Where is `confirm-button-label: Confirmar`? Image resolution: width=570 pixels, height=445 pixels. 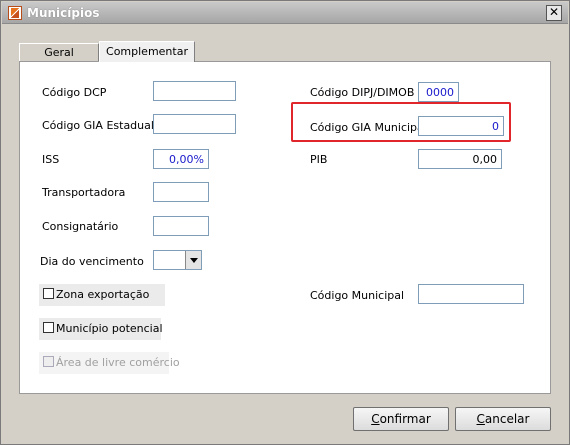
confirm-button-label: Confirmar is located at coordinates (401, 419).